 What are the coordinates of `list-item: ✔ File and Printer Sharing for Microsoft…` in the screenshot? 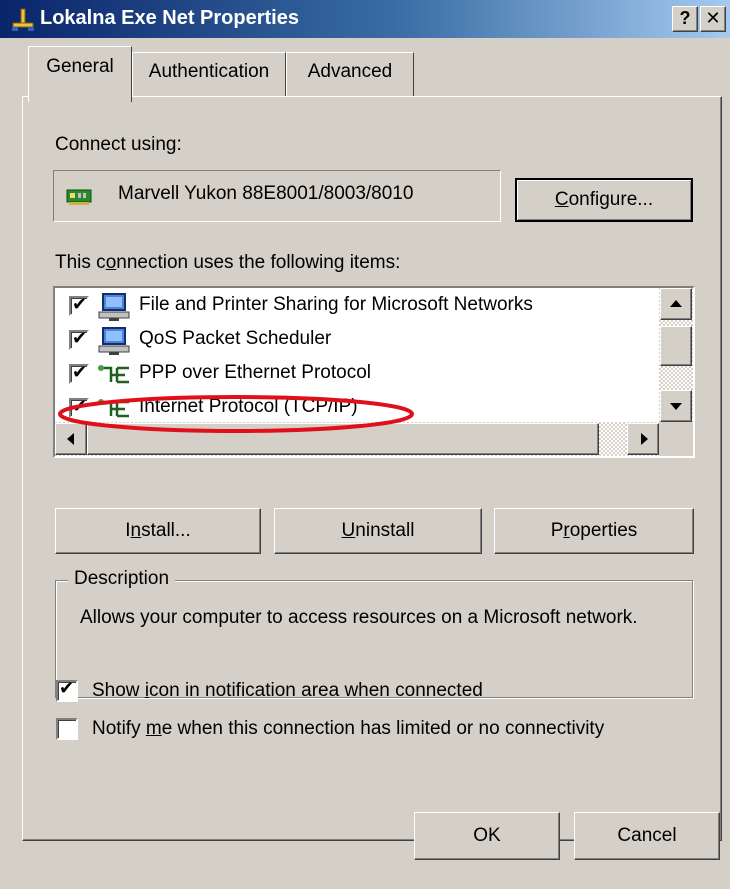 It's located at (357, 306).